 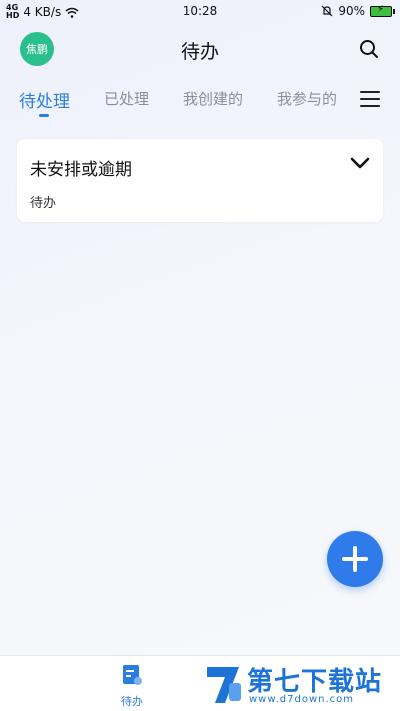 I want to click on nav-label-todo: 待办, so click(x=132, y=701).